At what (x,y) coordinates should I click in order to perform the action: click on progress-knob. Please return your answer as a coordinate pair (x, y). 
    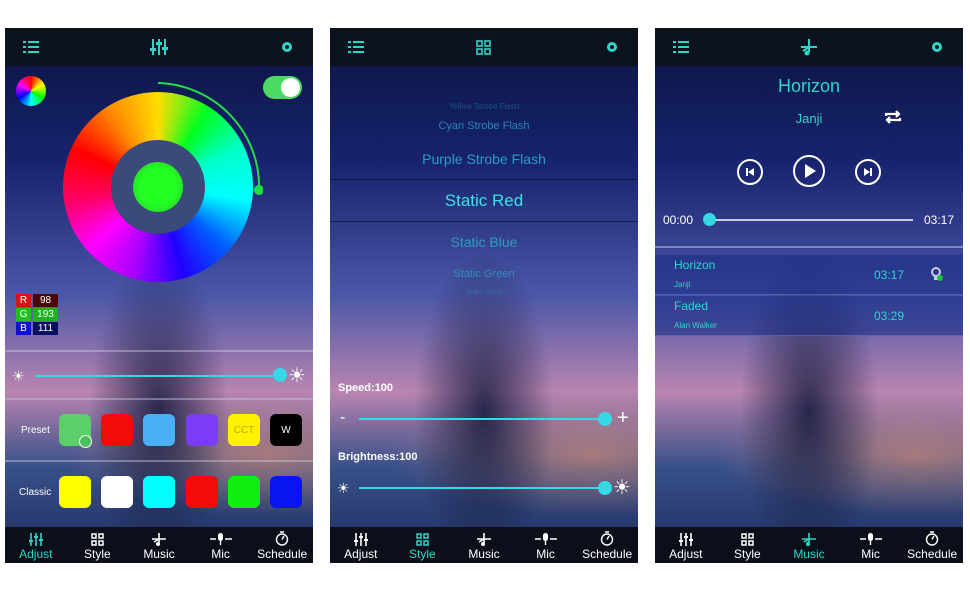
    Looking at the image, I should click on (709, 219).